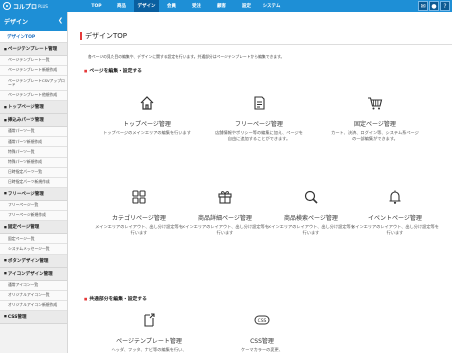  I want to click on card-css: CSS CSS管理 ケーマカラーの変更、, so click(262, 332).